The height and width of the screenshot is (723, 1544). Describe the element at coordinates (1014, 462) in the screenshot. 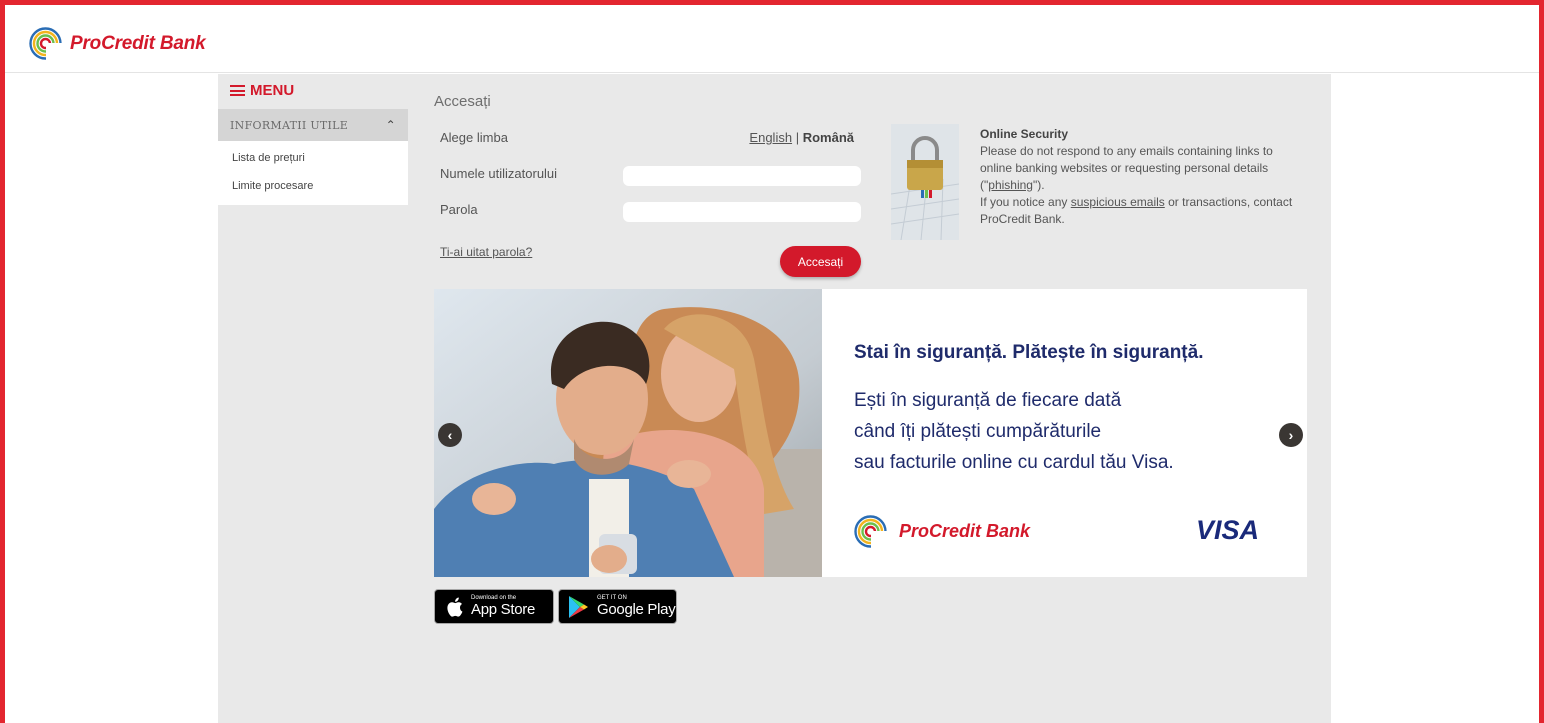

I see `banner-body-line: sau facturile online cu cardul tău Visa.` at that location.